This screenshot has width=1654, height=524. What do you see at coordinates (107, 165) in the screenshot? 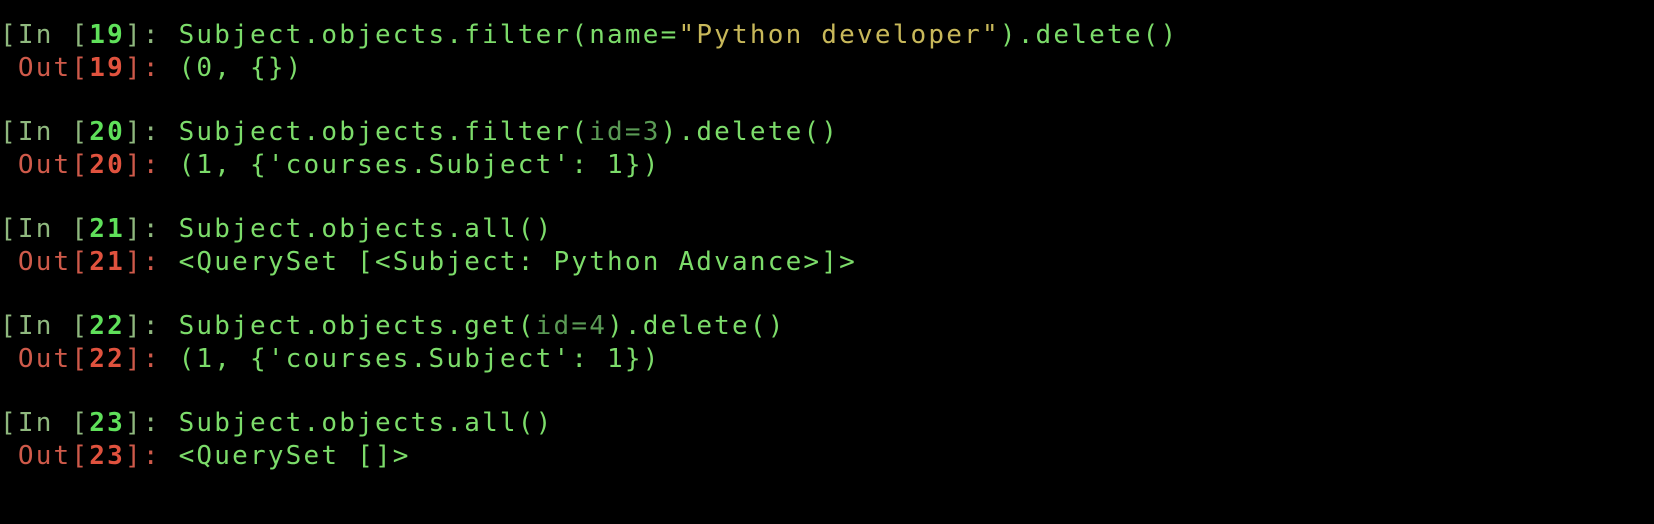
I see `out-prompt-number: 20` at bounding box center [107, 165].